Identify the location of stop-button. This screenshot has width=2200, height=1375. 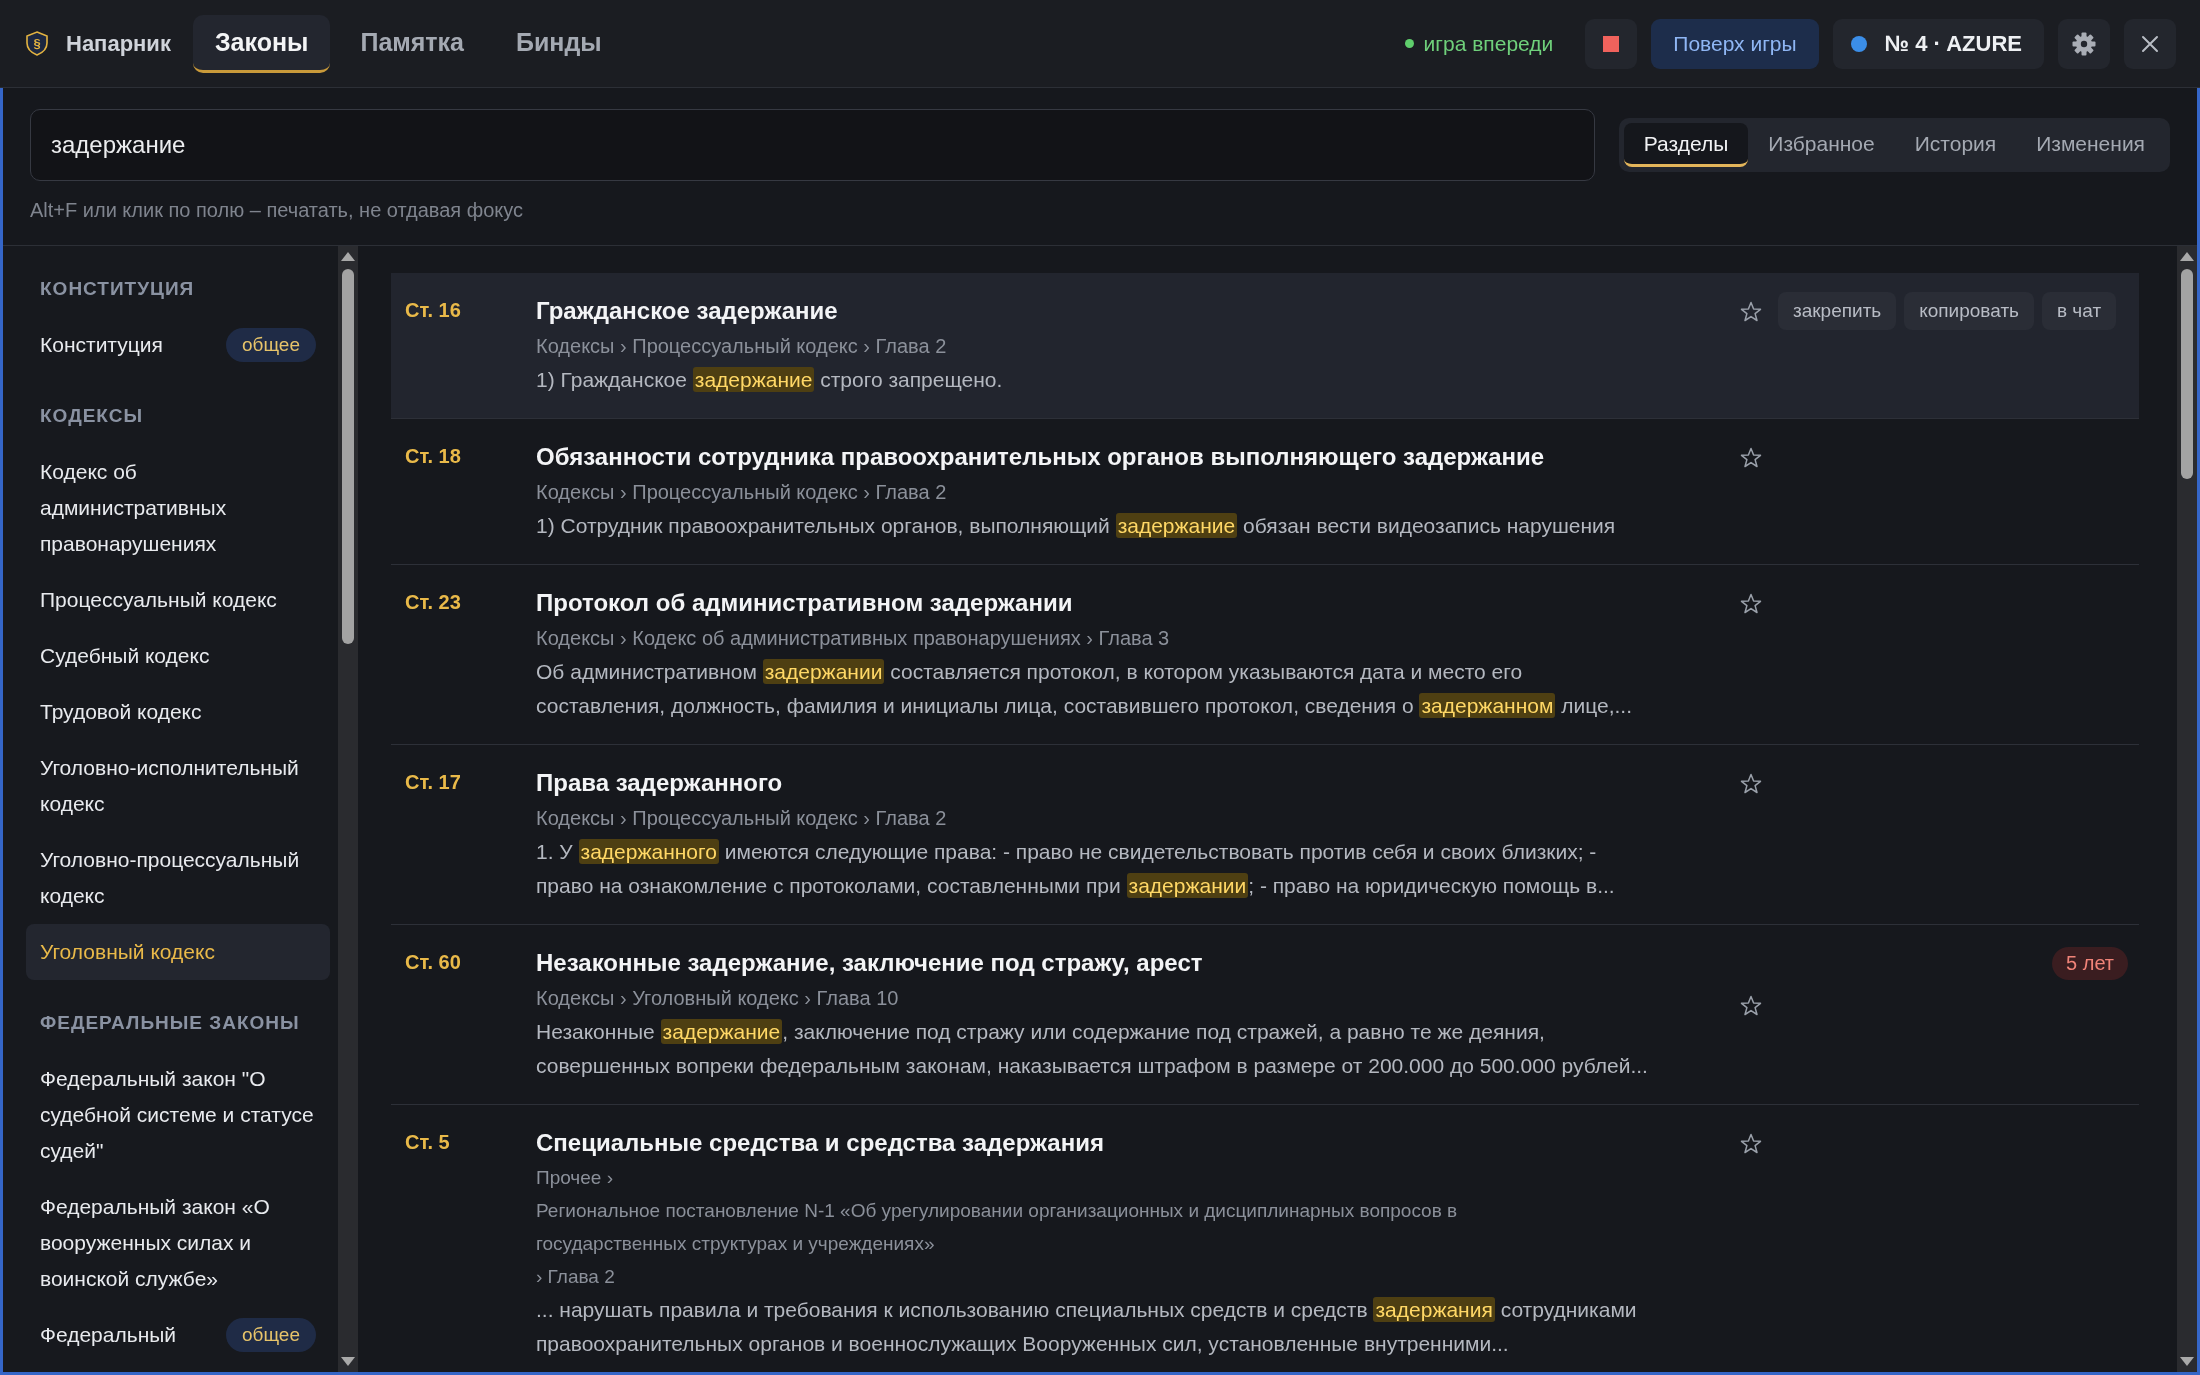
(1611, 43).